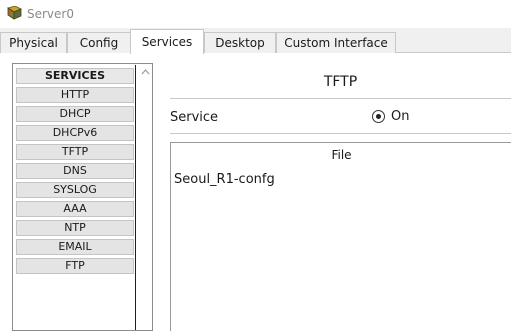 The width and height of the screenshot is (511, 331). What do you see at coordinates (99, 42) in the screenshot?
I see `tab-config: Config` at bounding box center [99, 42].